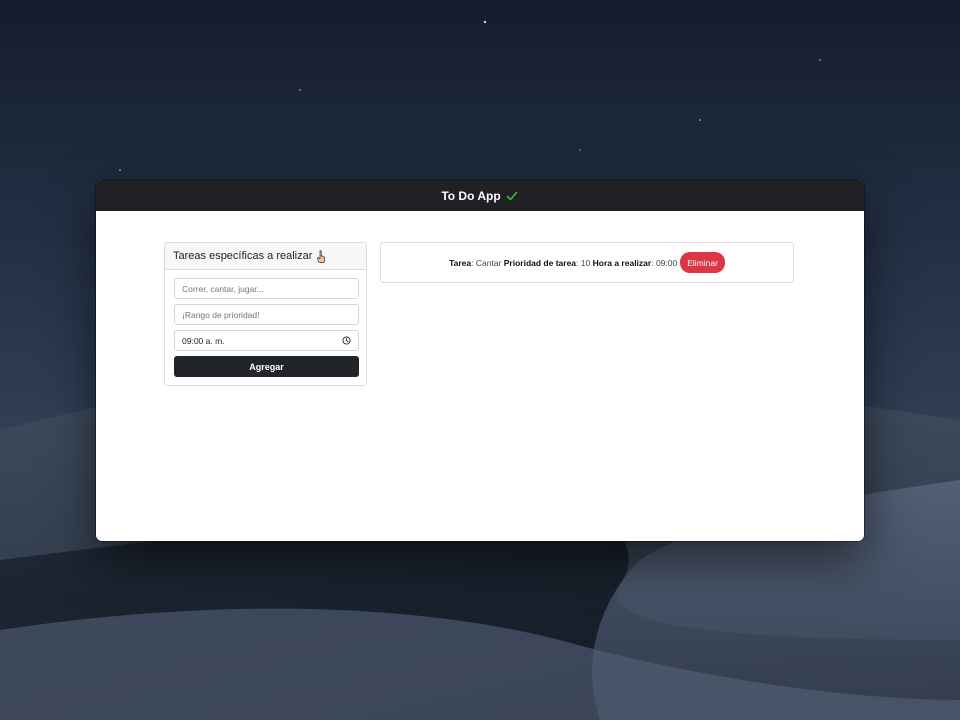 This screenshot has height=720, width=960. What do you see at coordinates (243, 256) in the screenshot?
I see `task-form-title: Tareas específicas a realizar` at bounding box center [243, 256].